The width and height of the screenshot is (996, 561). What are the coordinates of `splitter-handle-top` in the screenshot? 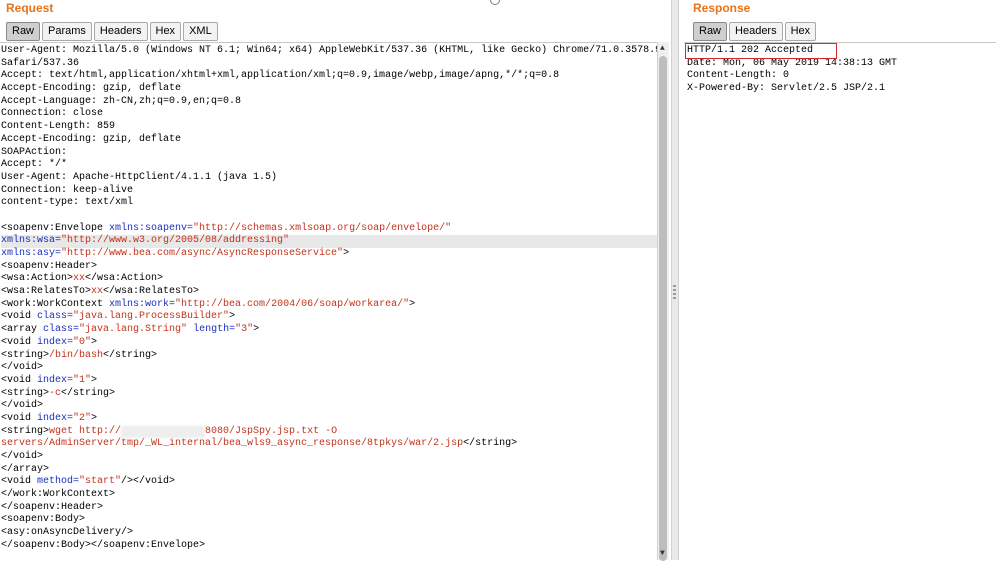 It's located at (495, 2).